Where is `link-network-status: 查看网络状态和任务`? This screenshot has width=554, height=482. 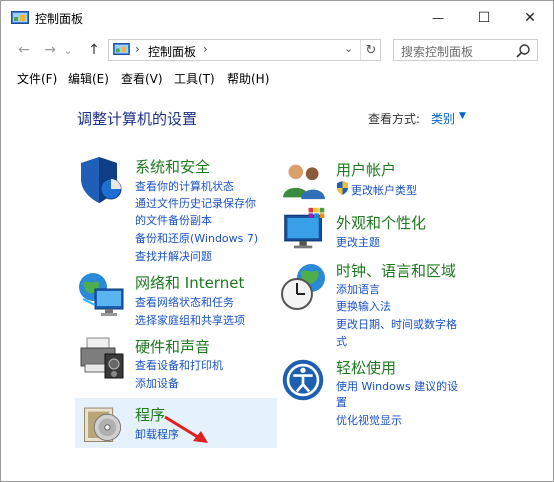 link-network-status: 查看网络状态和任务 is located at coordinates (184, 302).